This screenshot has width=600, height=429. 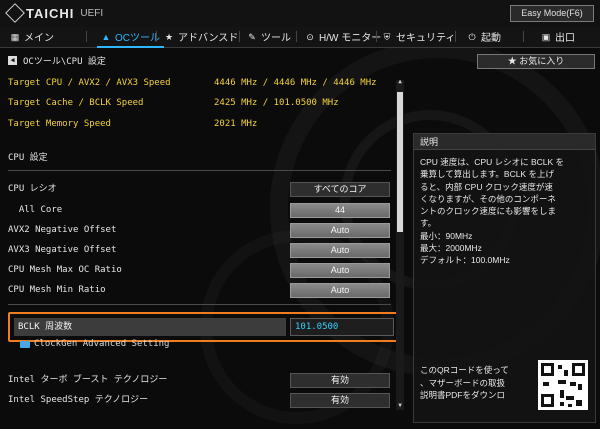 What do you see at coordinates (340, 189) in the screenshot?
I see `cpu-ratio-dropdown: すべてのコア` at bounding box center [340, 189].